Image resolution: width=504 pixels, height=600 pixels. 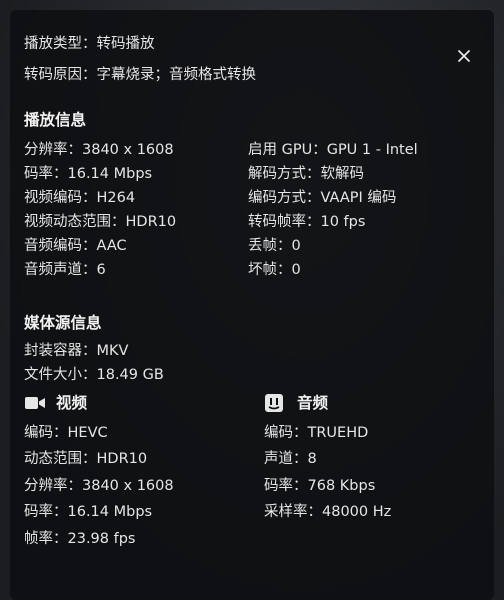 I want to click on playback-info-right-item: 转码帧率：10 fps, so click(x=307, y=222).